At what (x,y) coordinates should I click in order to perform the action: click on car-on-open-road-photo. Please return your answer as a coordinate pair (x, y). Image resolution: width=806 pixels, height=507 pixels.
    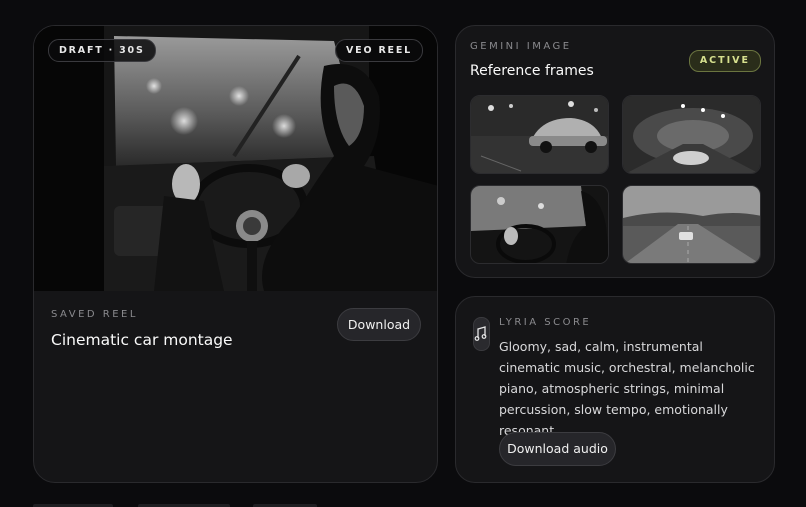
    Looking at the image, I should click on (691, 224).